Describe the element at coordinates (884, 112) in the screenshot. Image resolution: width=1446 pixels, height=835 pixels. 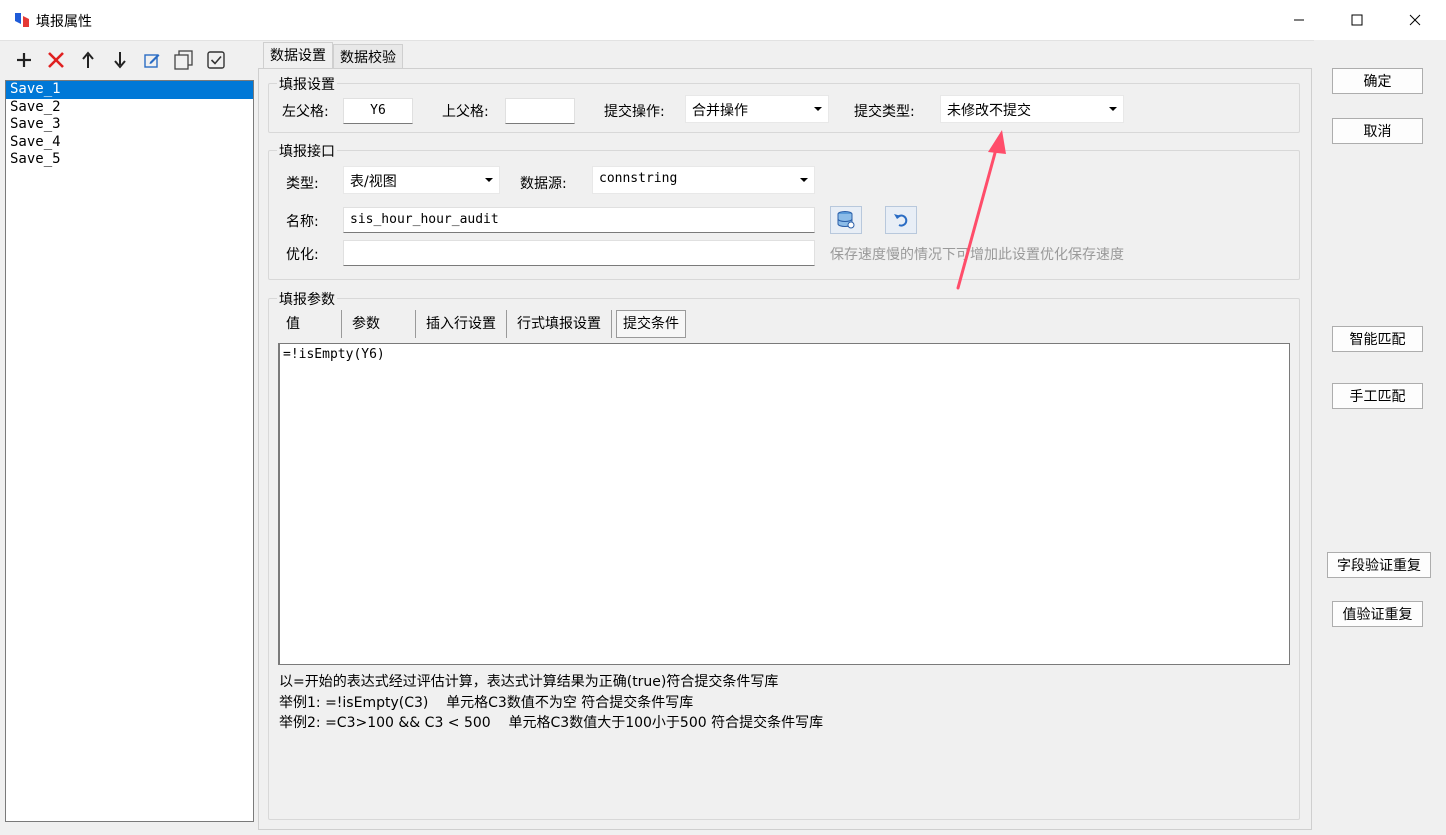
I see `submit-type-label: 提交类型:` at that location.